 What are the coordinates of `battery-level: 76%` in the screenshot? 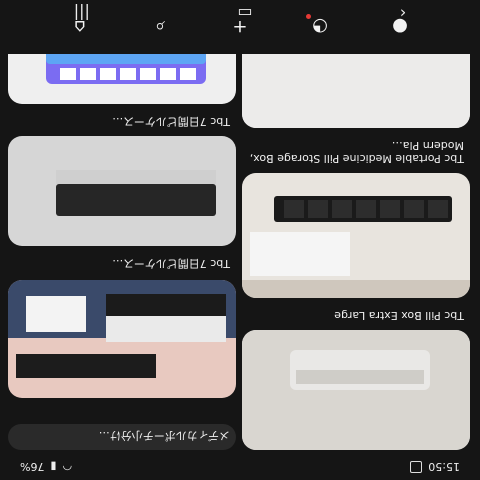 It's located at (32, 467).